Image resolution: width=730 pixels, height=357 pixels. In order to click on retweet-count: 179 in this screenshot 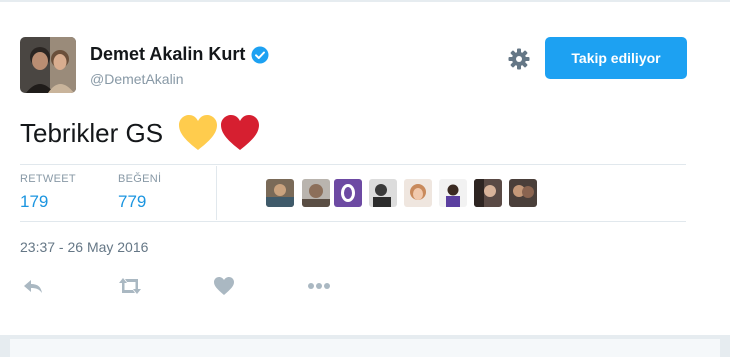, I will do `click(34, 201)`.